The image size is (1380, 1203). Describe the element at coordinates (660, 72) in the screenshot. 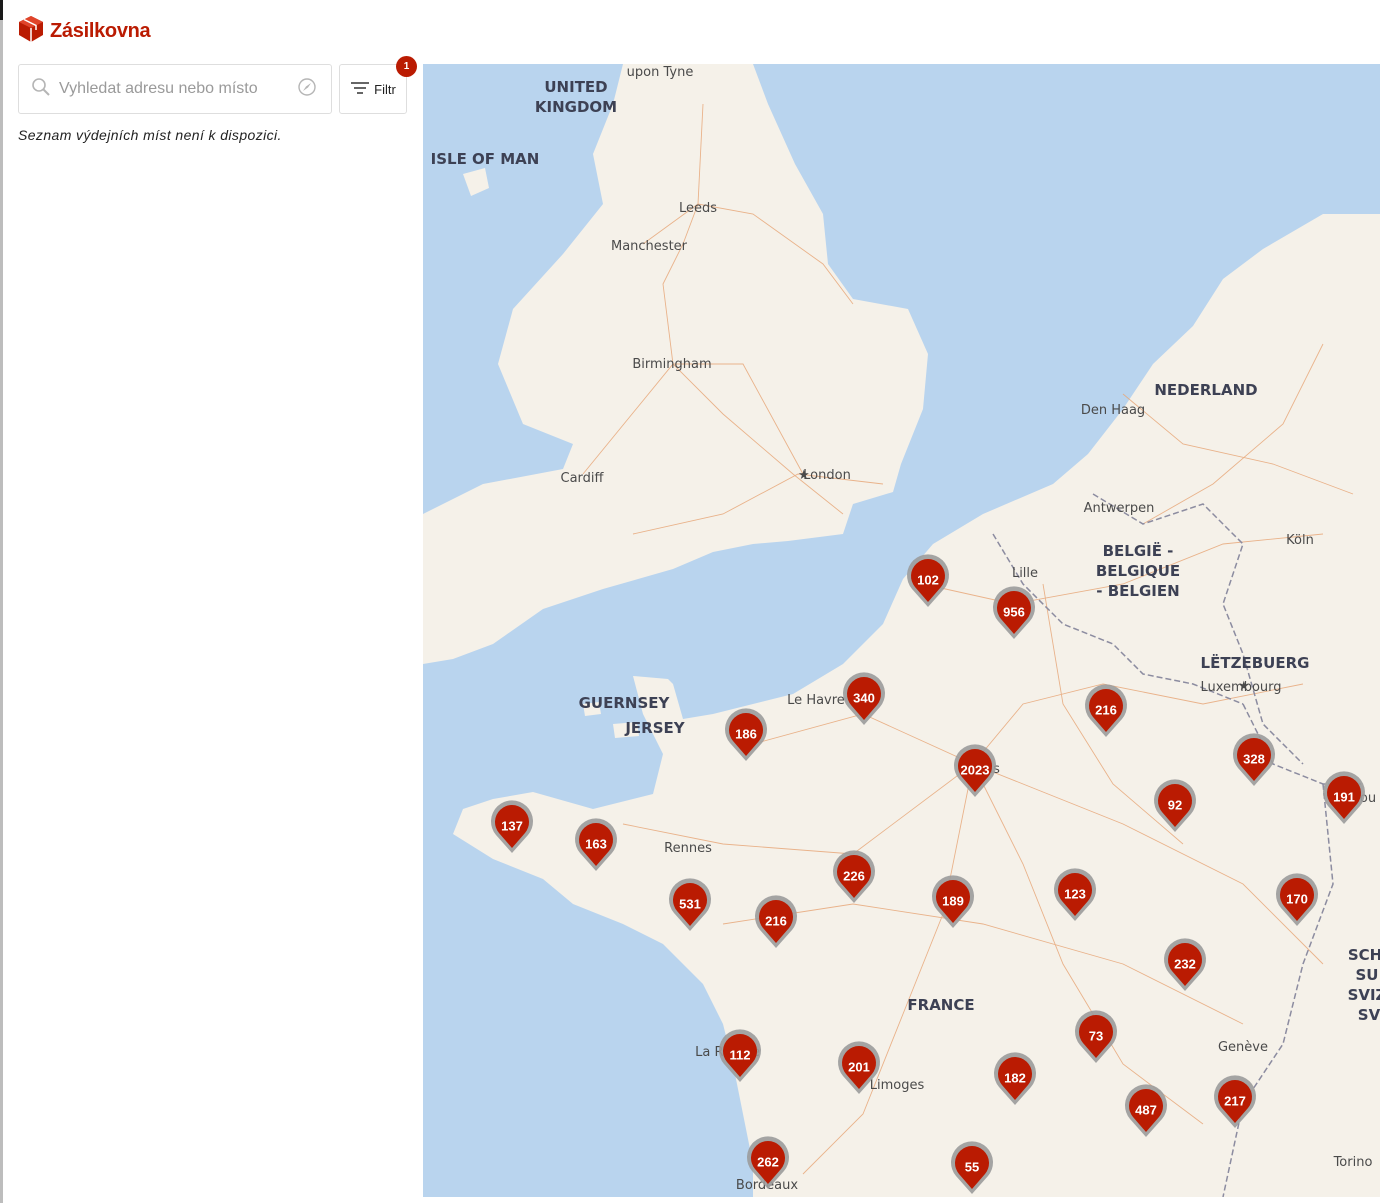

I see `map-label: upon Tyne` at that location.